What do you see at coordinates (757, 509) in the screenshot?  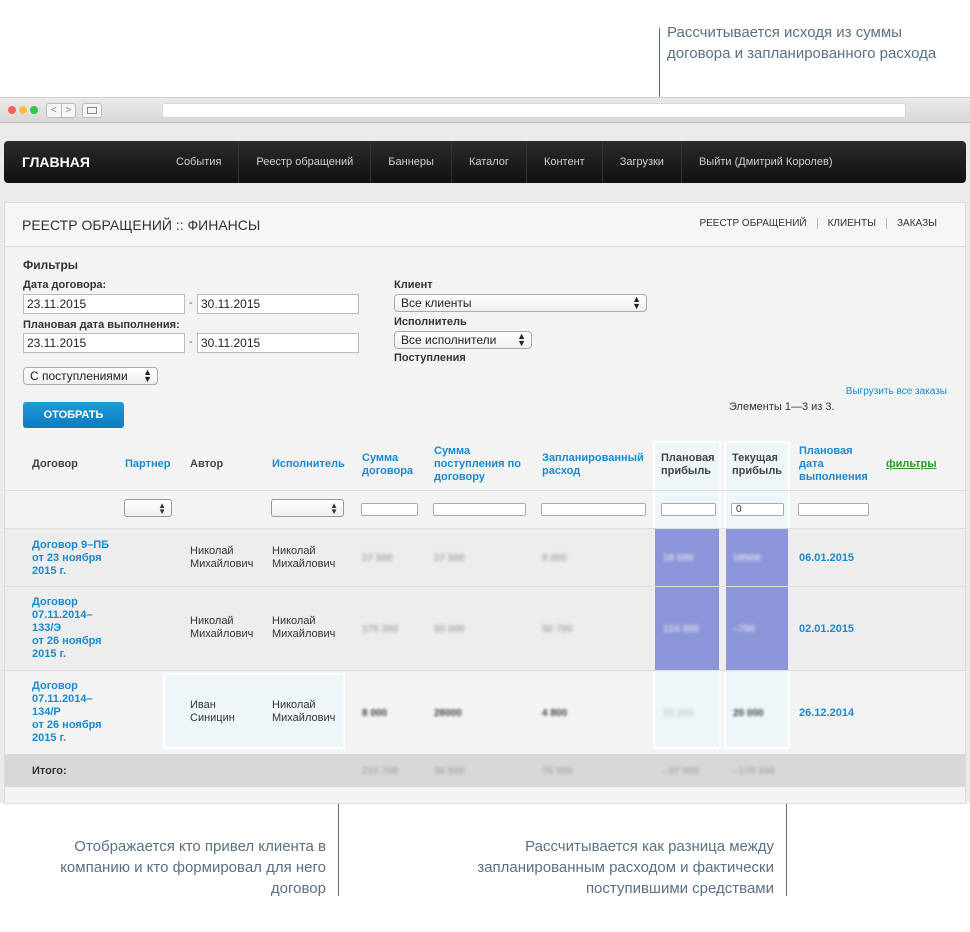 I see `current-profit-filter-input: 0` at bounding box center [757, 509].